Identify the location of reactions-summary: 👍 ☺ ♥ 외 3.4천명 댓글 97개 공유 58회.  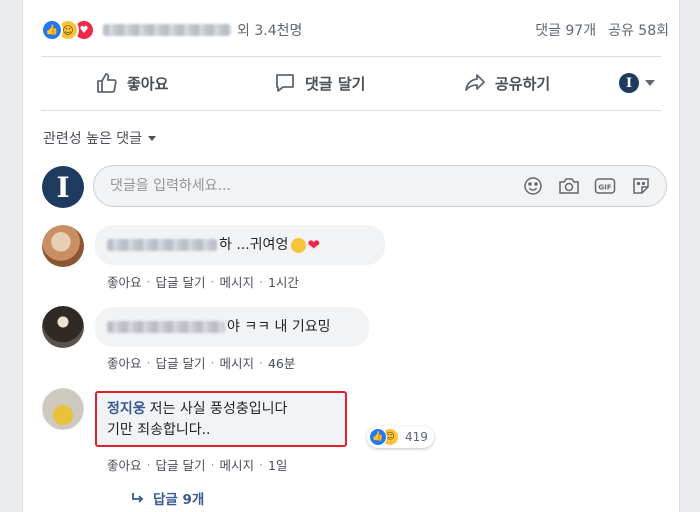
(355, 30).